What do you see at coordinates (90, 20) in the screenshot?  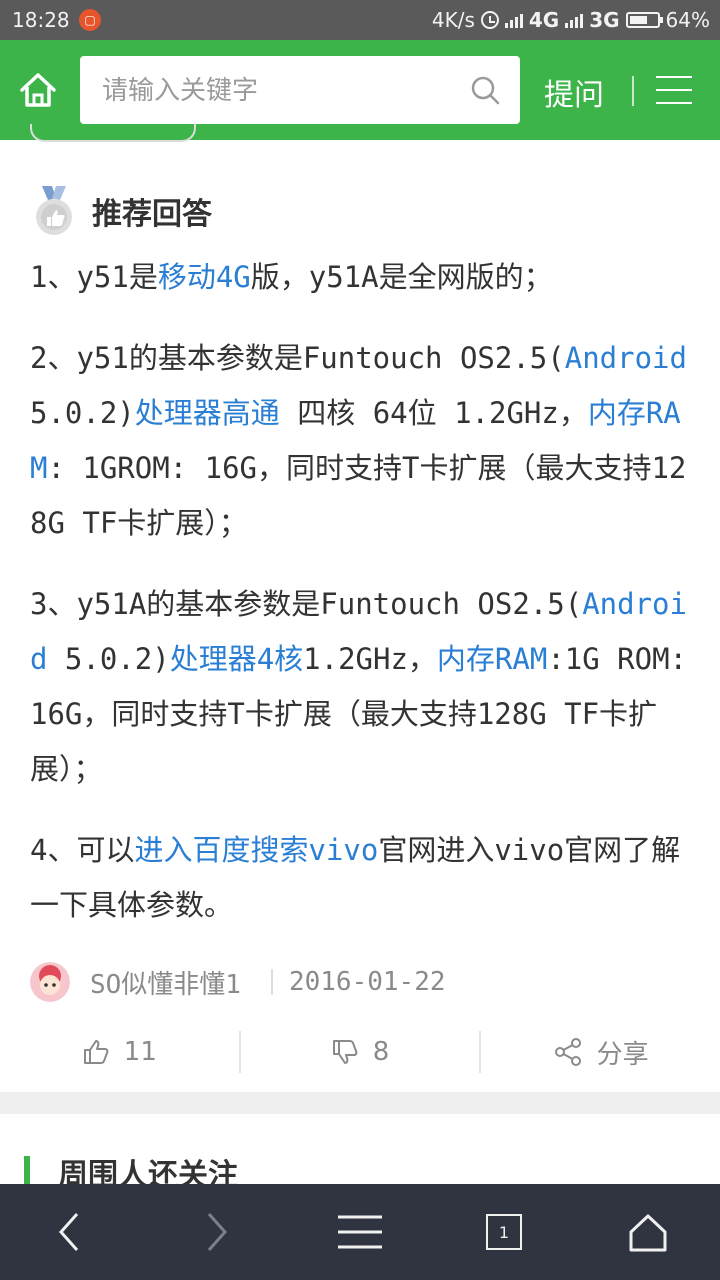 I see `notification-app-icon: ▢` at bounding box center [90, 20].